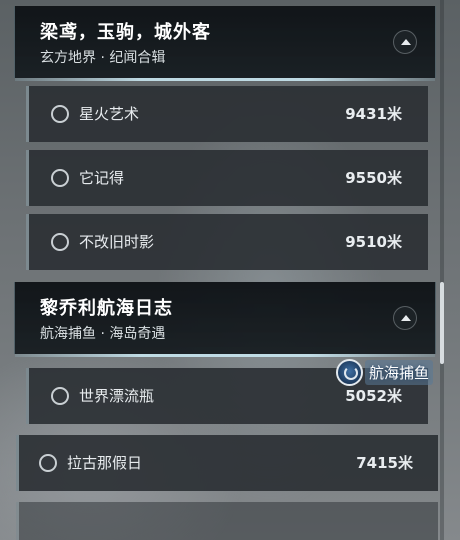 Image resolution: width=460 pixels, height=540 pixels. Describe the element at coordinates (227, 521) in the screenshot. I see `list-item` at that location.